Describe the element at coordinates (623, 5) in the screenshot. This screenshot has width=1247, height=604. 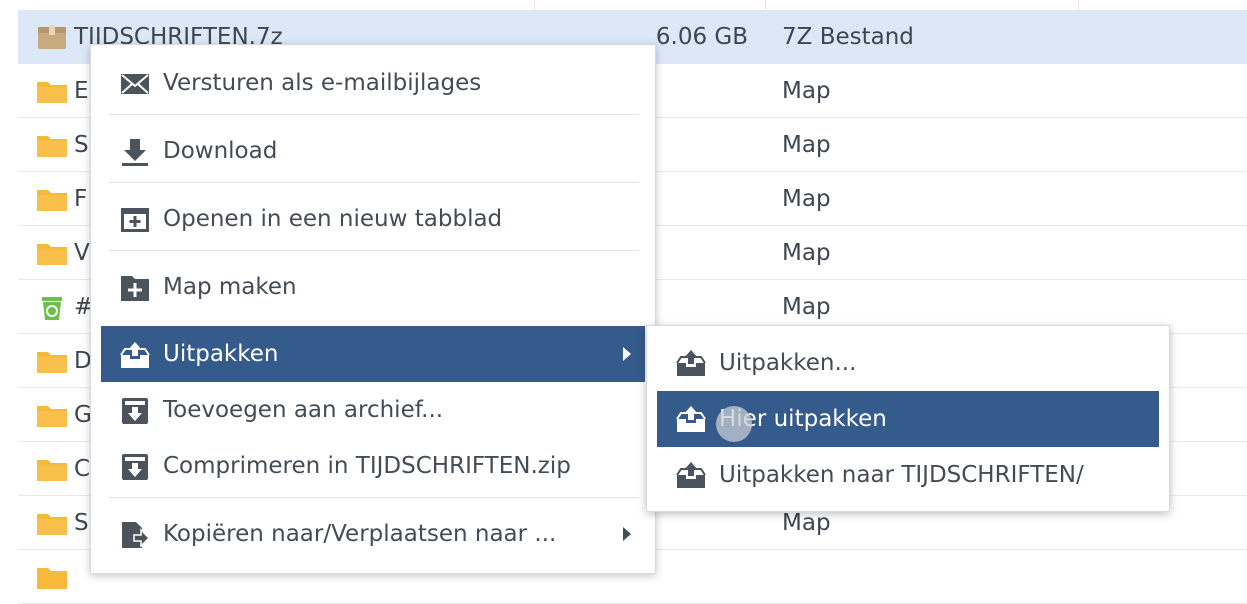
I see `header-strip` at that location.